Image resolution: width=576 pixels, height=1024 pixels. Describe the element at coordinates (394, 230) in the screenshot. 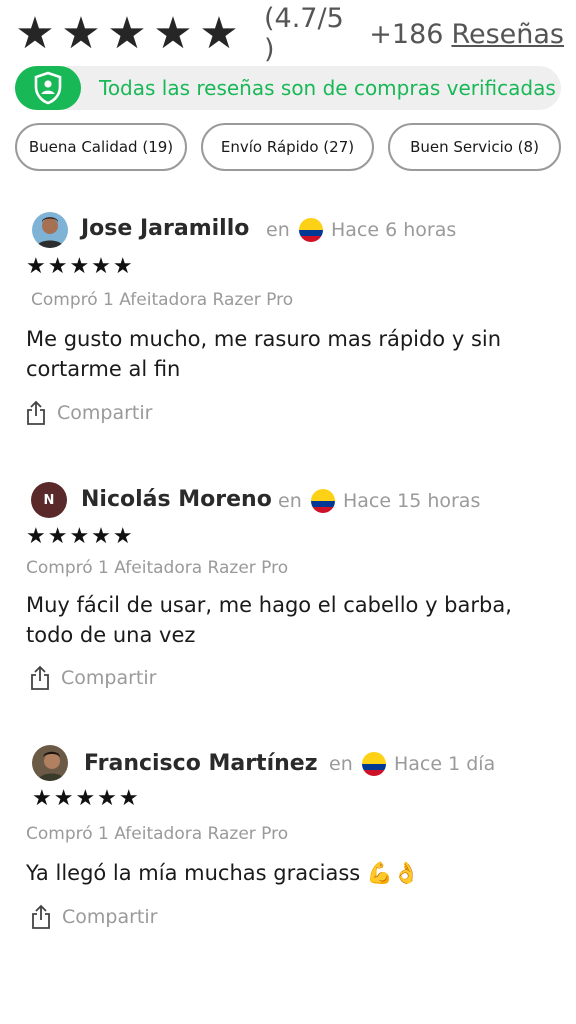

I see `review-time: Hace 6 horas` at that location.